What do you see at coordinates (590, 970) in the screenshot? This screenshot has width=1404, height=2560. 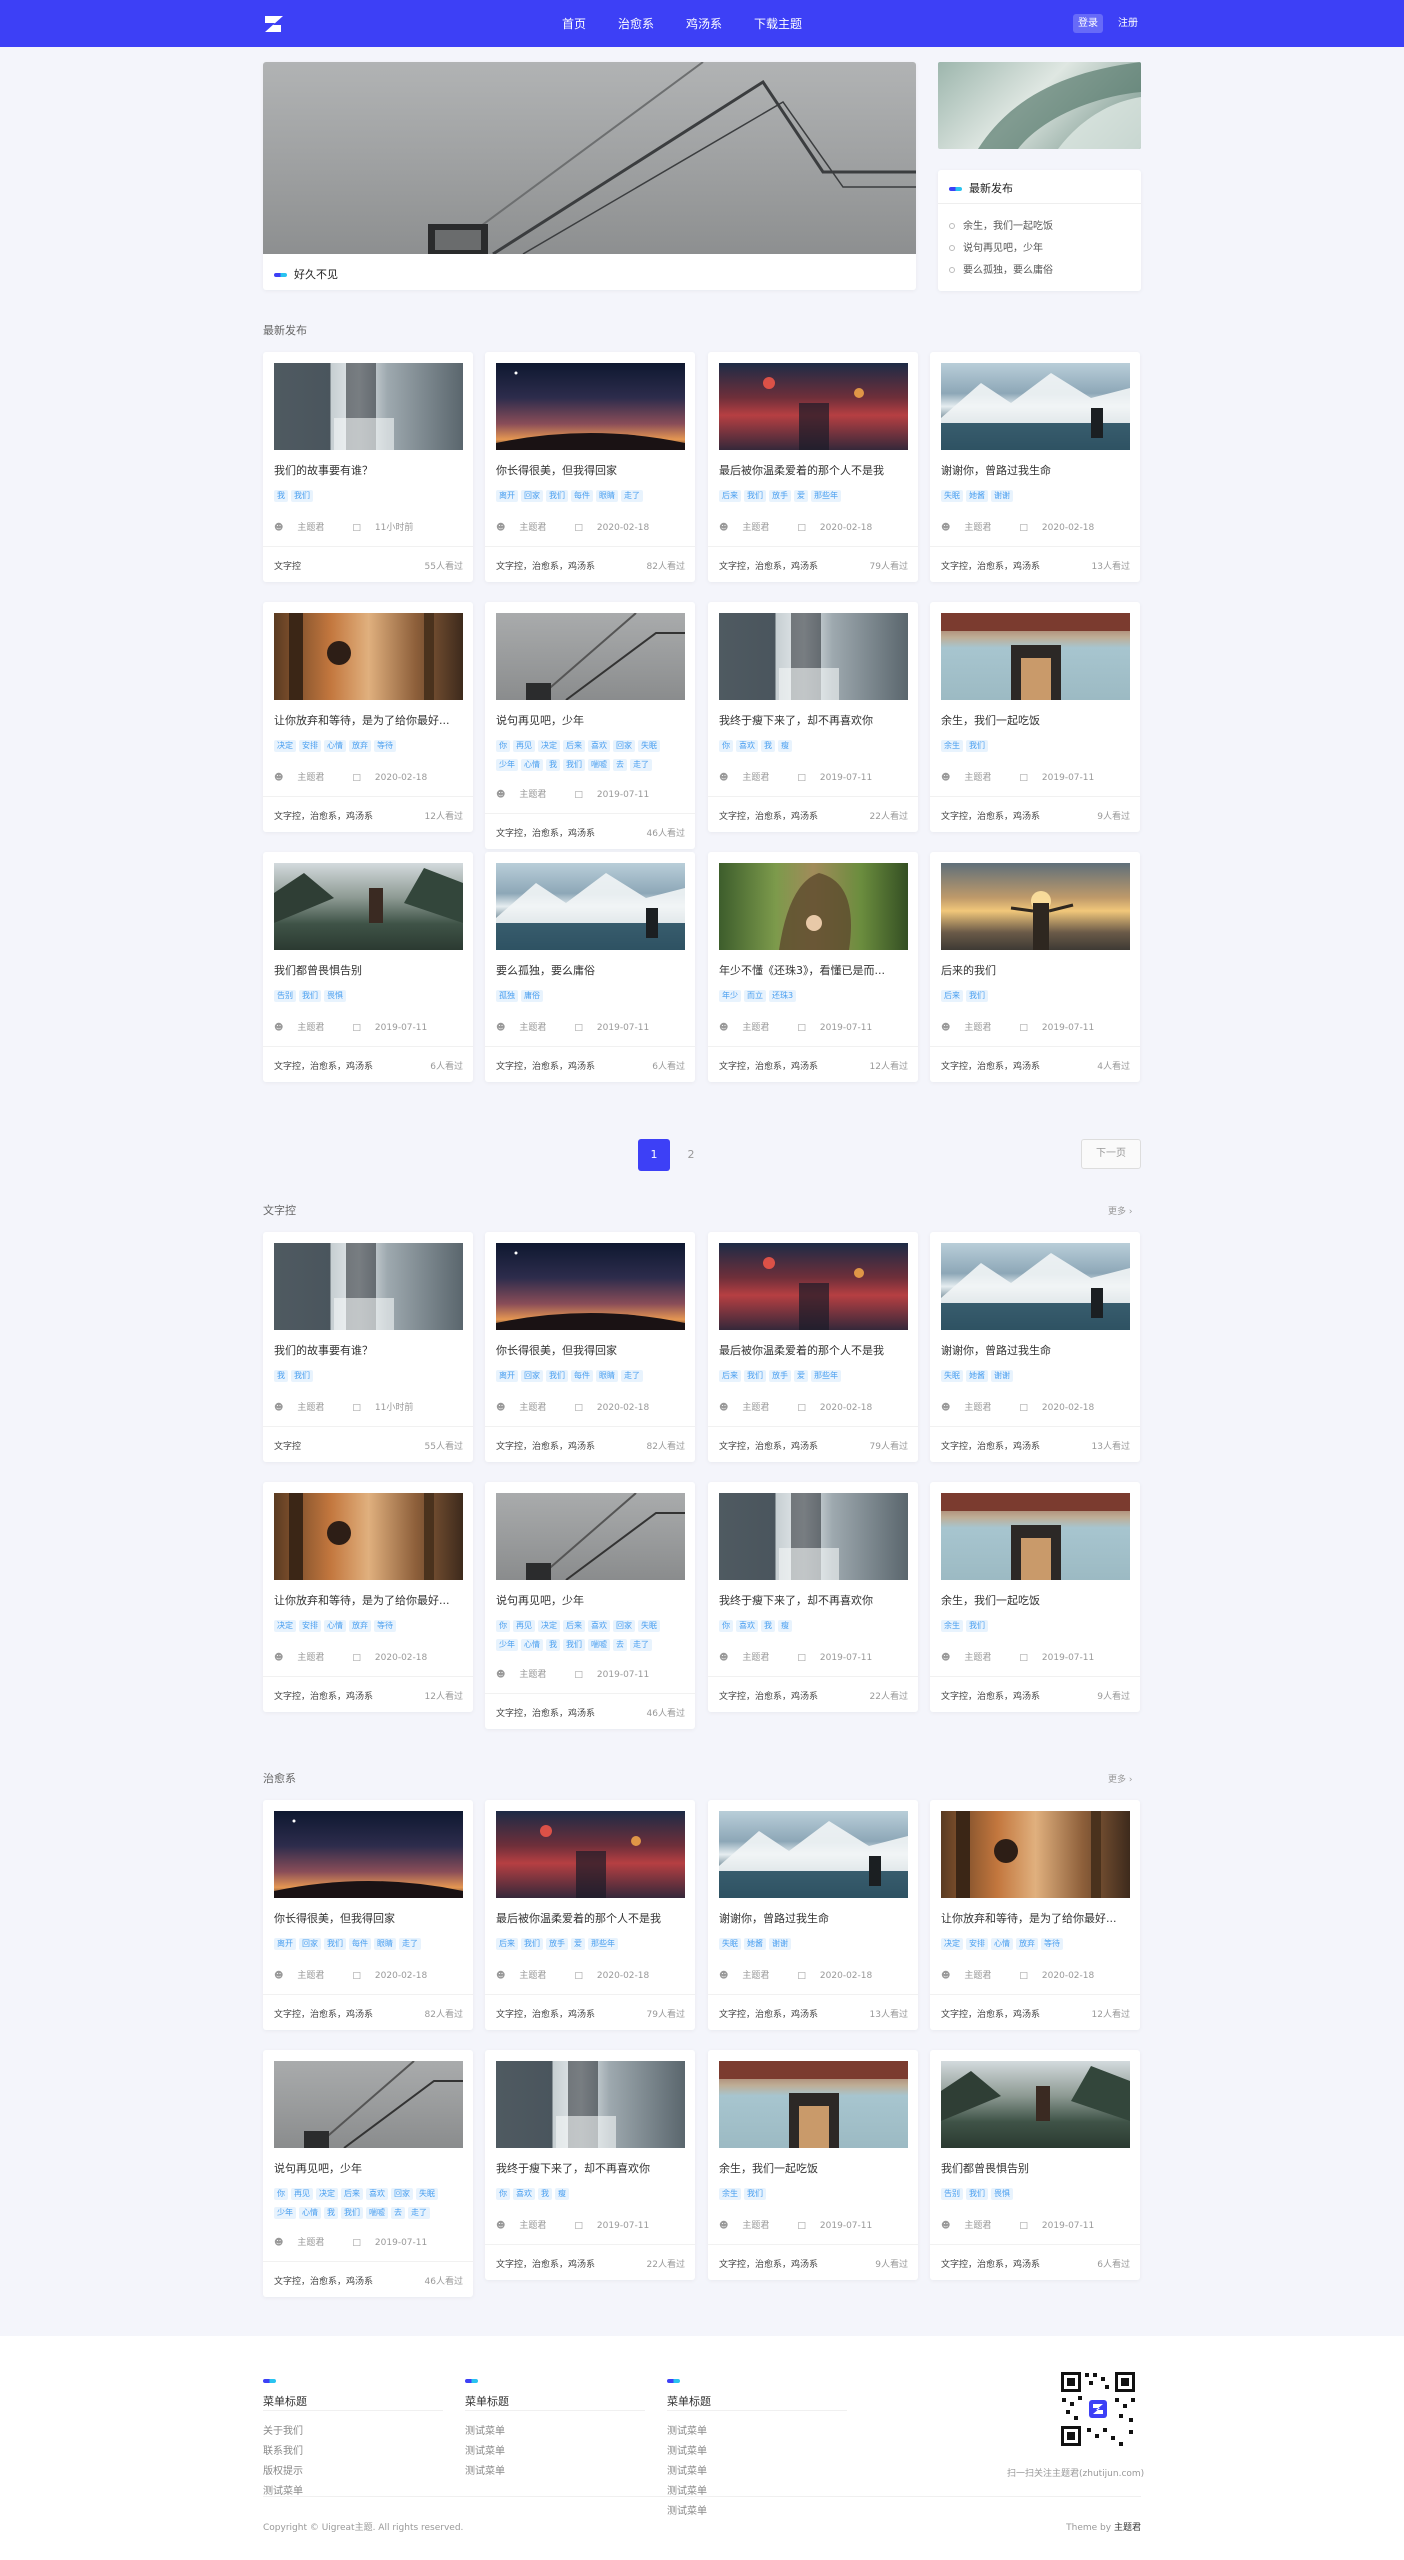 I see `card-title: 要么孤独，要么庸俗` at bounding box center [590, 970].